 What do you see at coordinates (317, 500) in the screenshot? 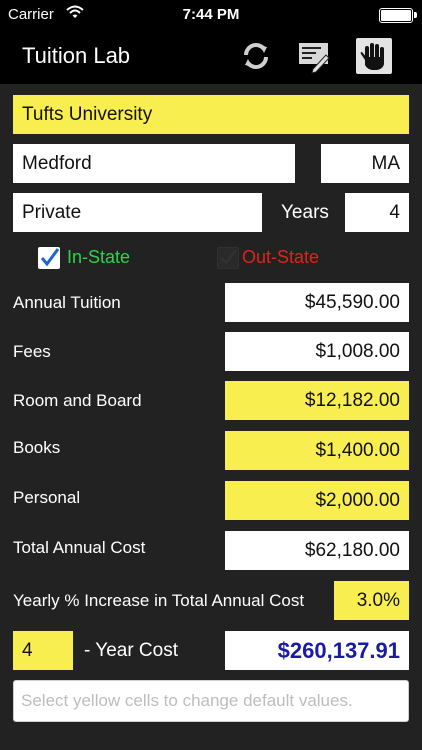
I see `personal-field: $2,000.00` at bounding box center [317, 500].